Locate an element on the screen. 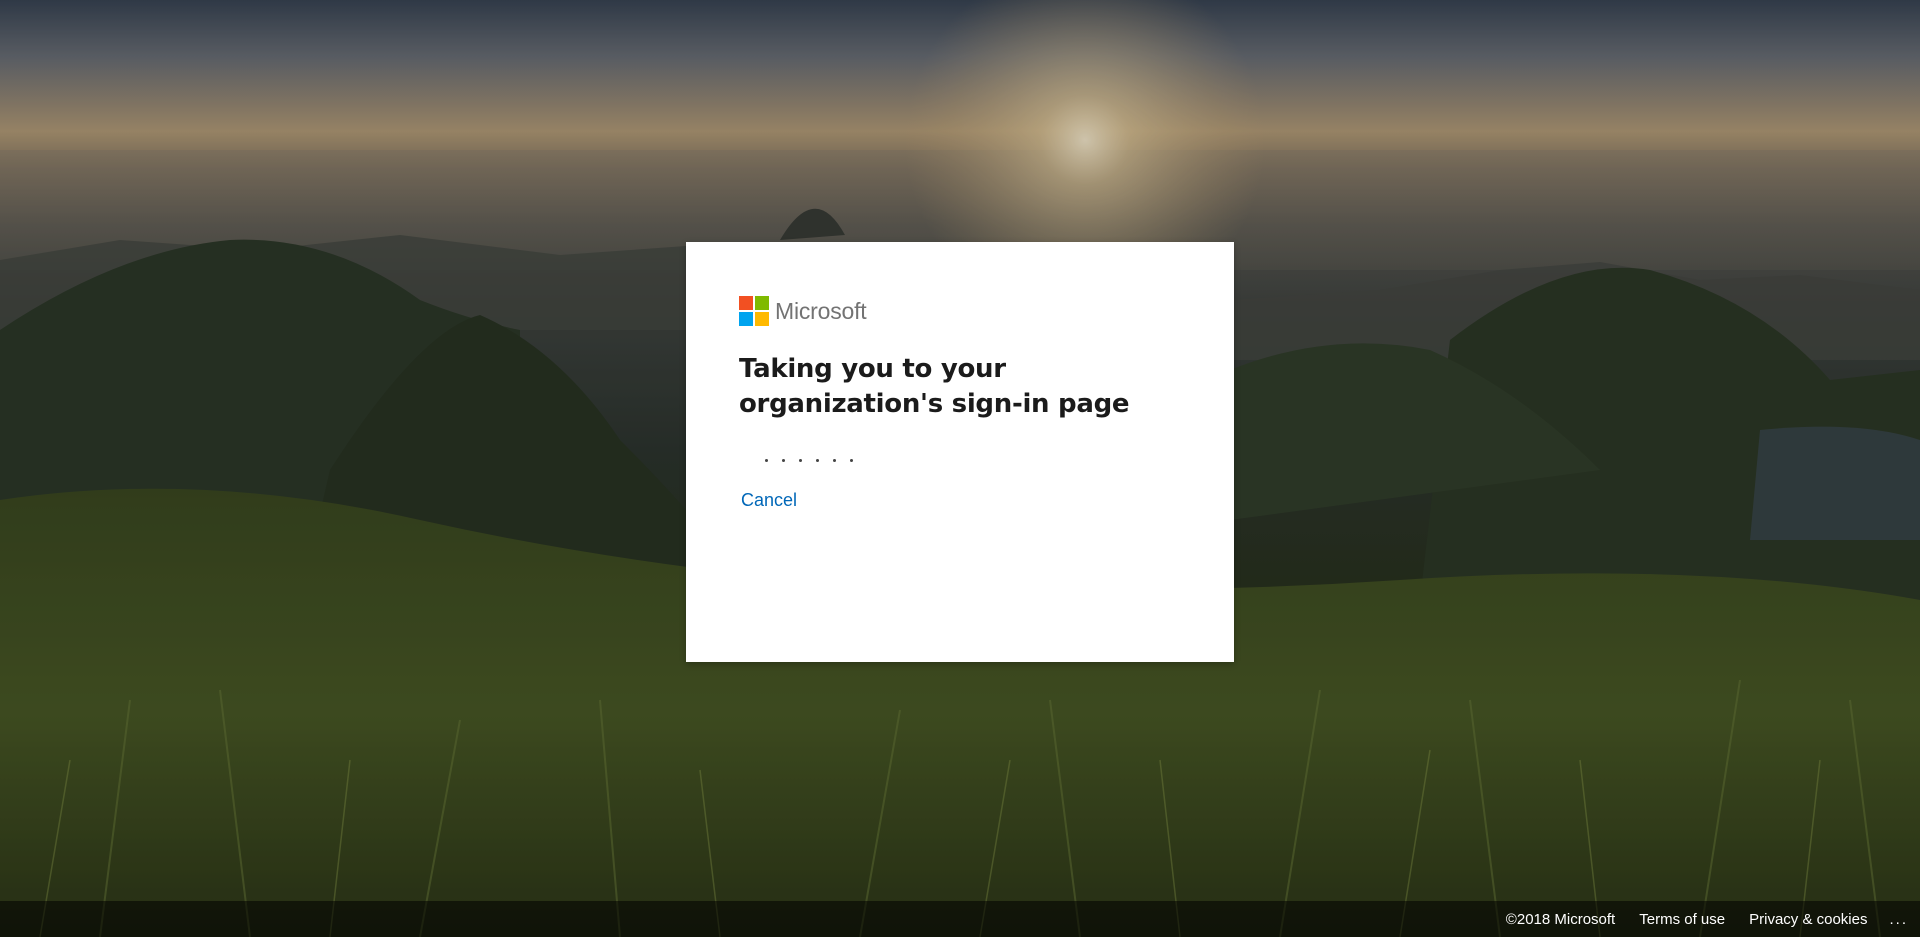 The height and width of the screenshot is (937, 1920). microsoft-logo-icon is located at coordinates (754, 311).